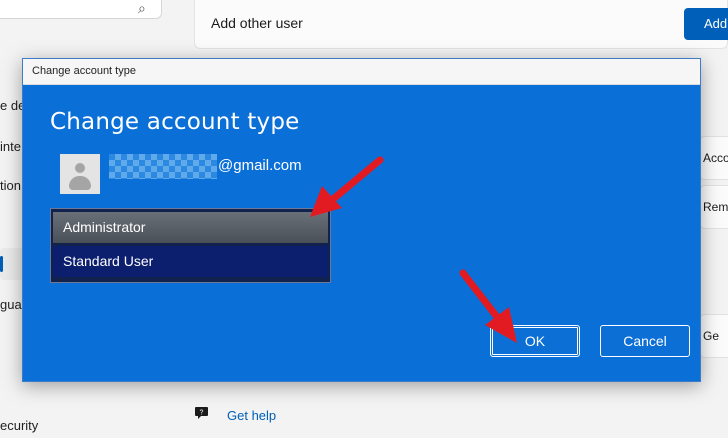  I want to click on sidebar-item-1: e de, so click(11, 105).